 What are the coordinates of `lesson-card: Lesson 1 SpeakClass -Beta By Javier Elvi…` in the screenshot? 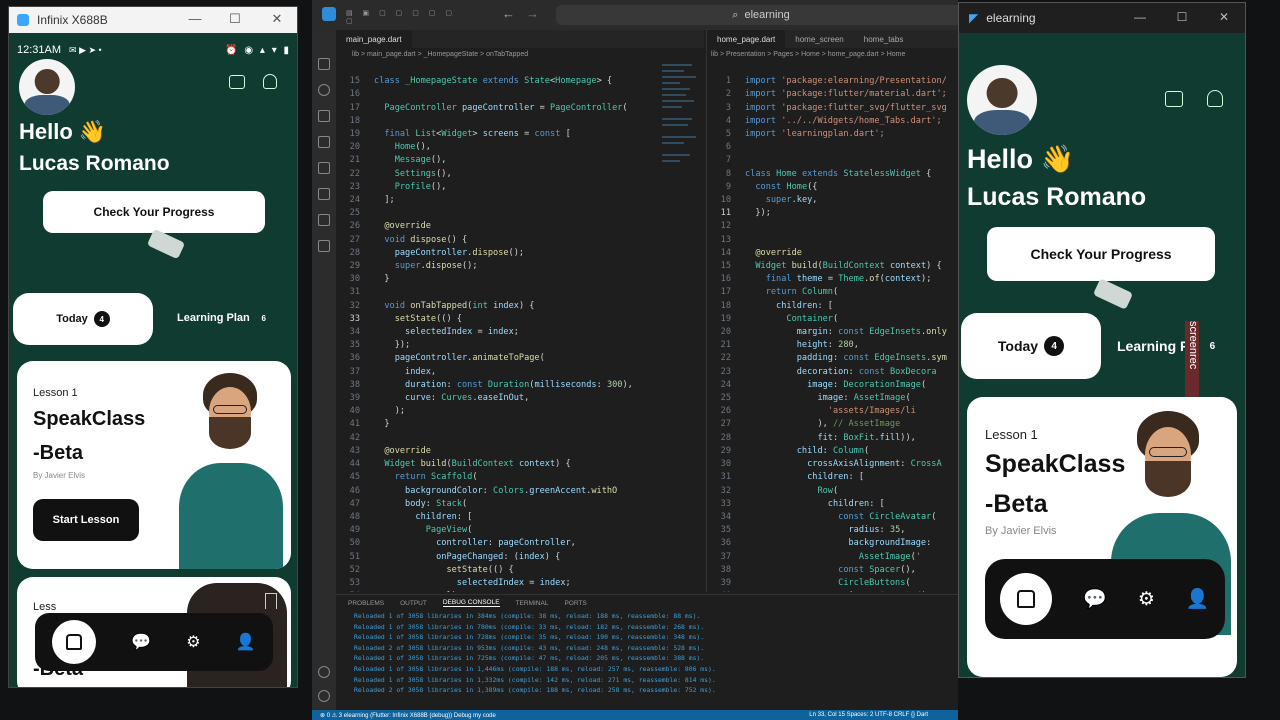 It's located at (154, 465).